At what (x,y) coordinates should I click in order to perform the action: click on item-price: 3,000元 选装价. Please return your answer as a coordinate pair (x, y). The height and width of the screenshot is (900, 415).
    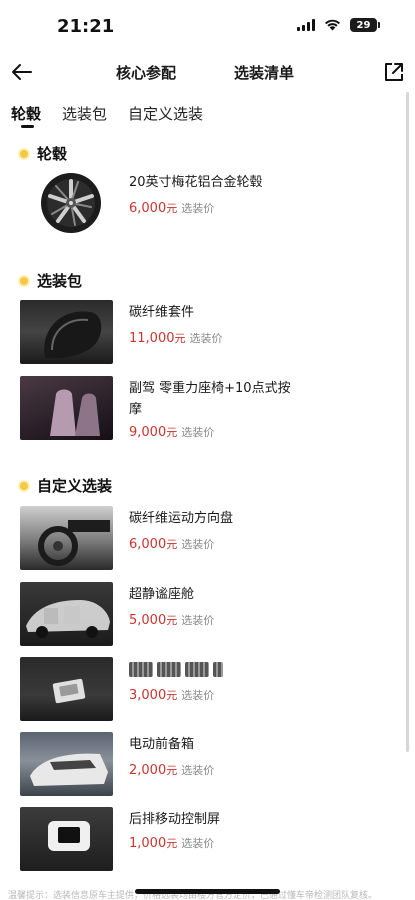
    Looking at the image, I should click on (172, 695).